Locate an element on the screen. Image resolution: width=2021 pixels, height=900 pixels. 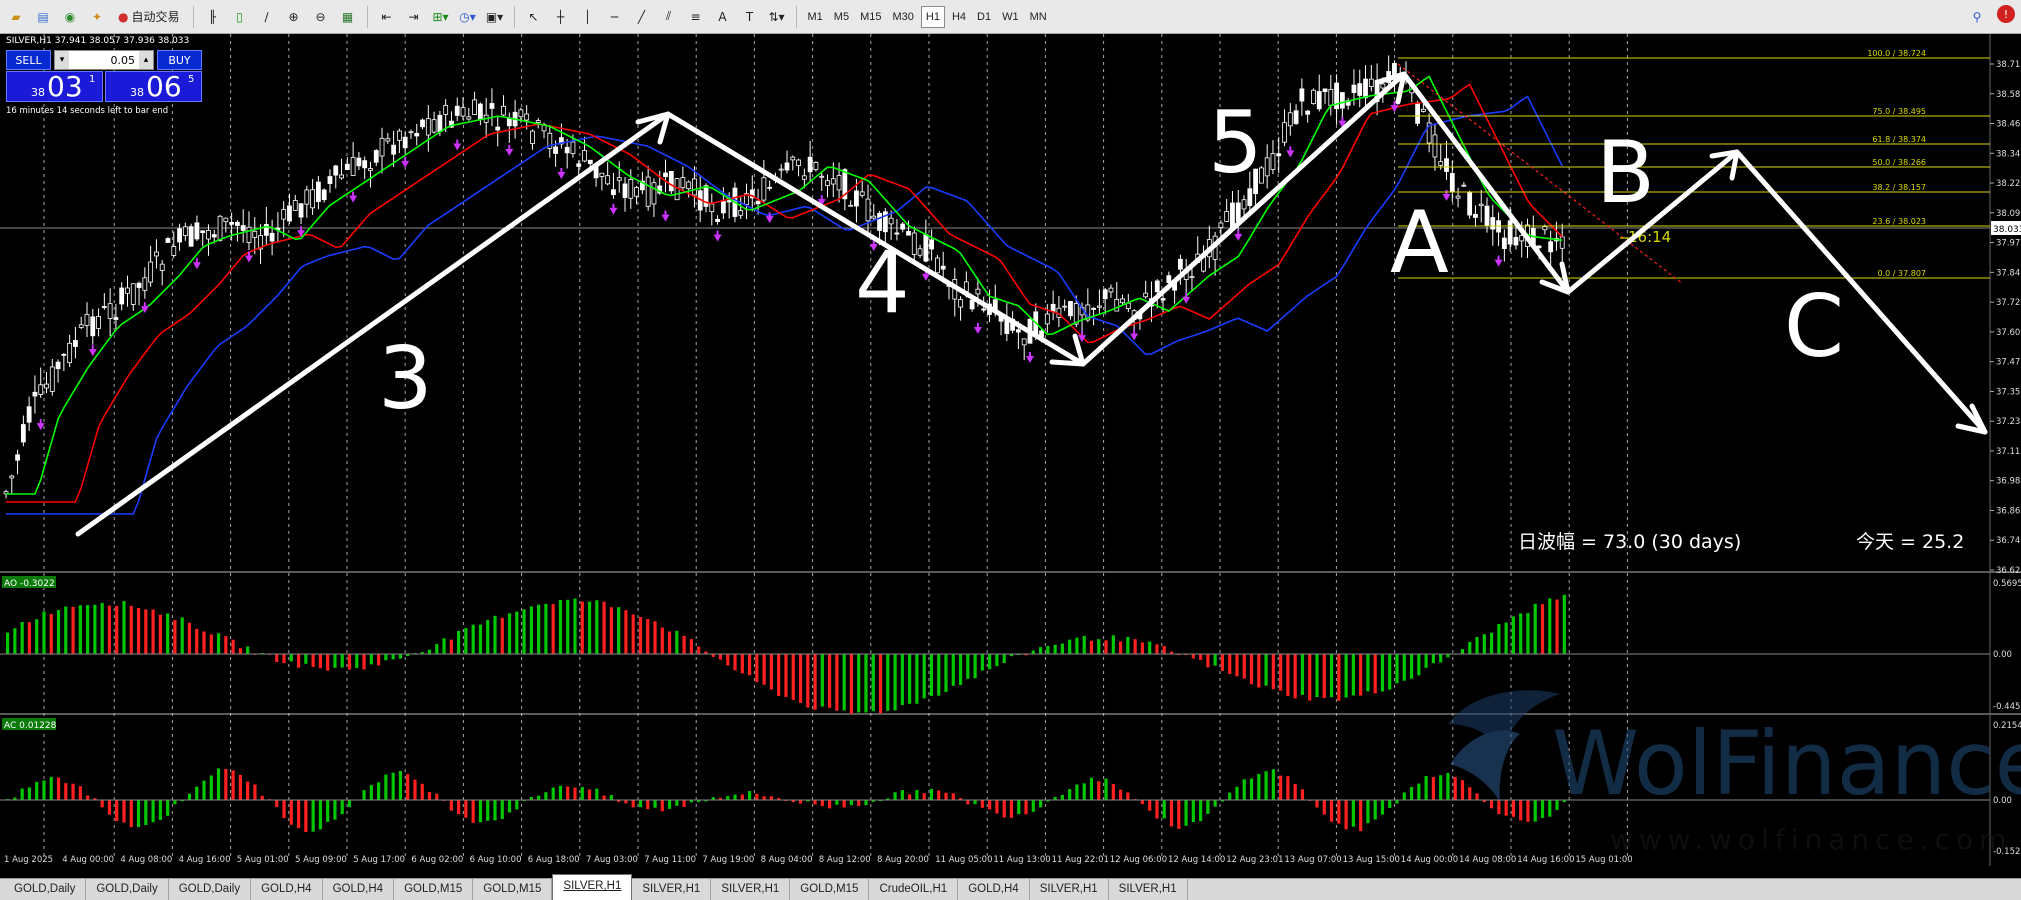
timeframe-d1: D1 is located at coordinates (984, 17).